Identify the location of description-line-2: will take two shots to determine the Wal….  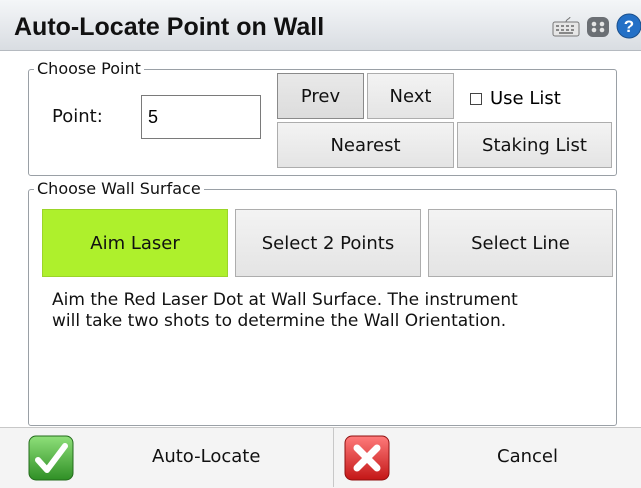
(279, 321).